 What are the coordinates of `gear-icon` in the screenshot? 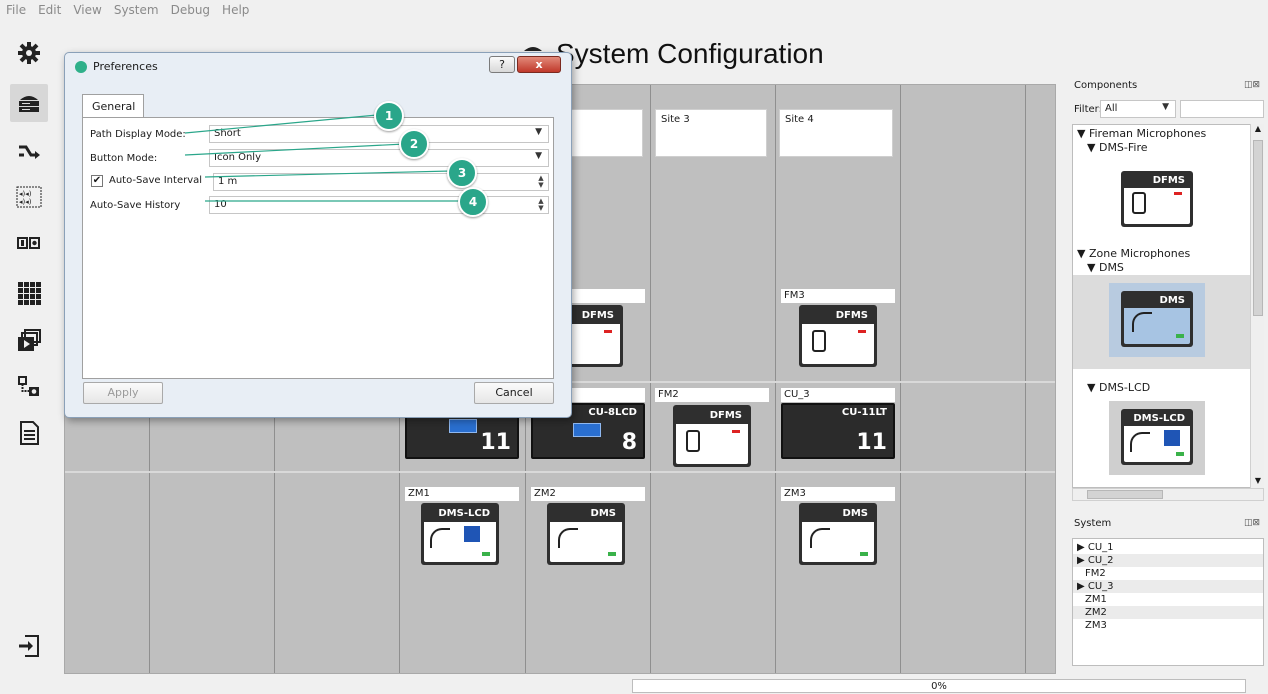 It's located at (29, 53).